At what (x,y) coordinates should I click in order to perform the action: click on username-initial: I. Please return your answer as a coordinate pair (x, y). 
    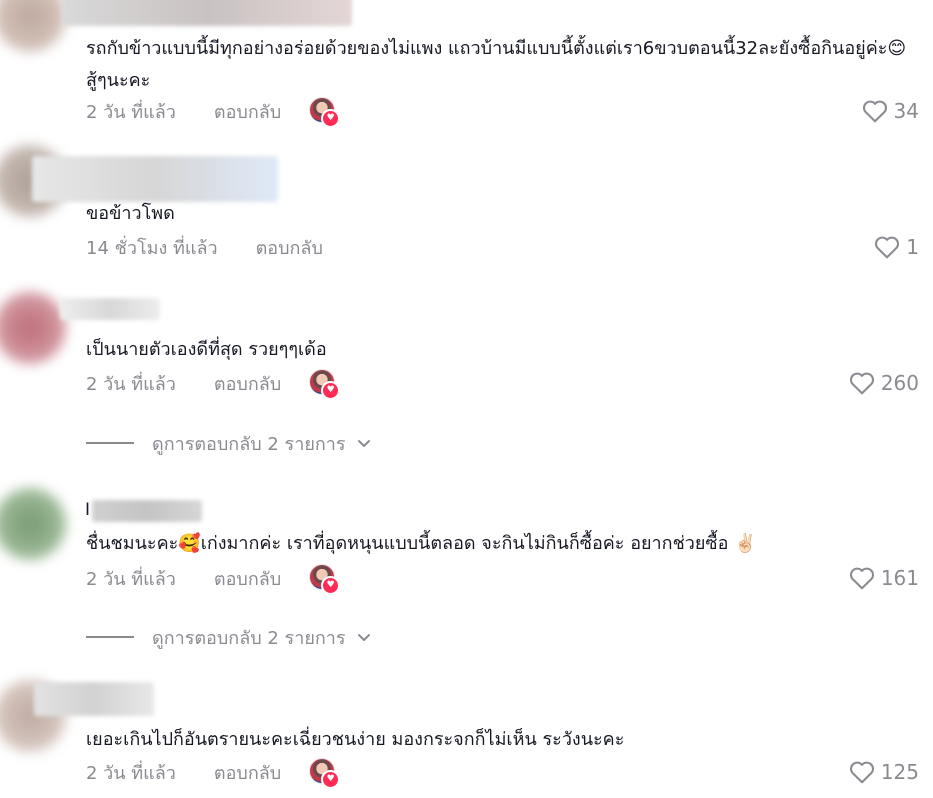
    Looking at the image, I should click on (87, 510).